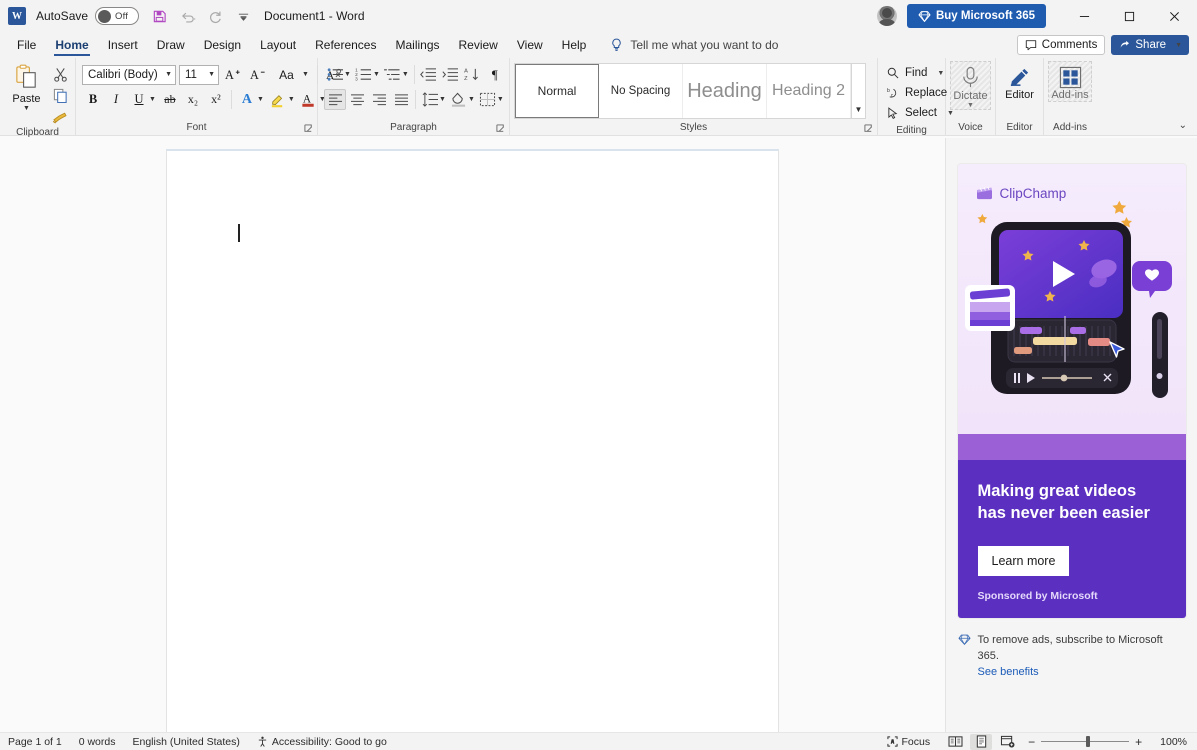  I want to click on customize-quick-access-icon, so click(243, 16).